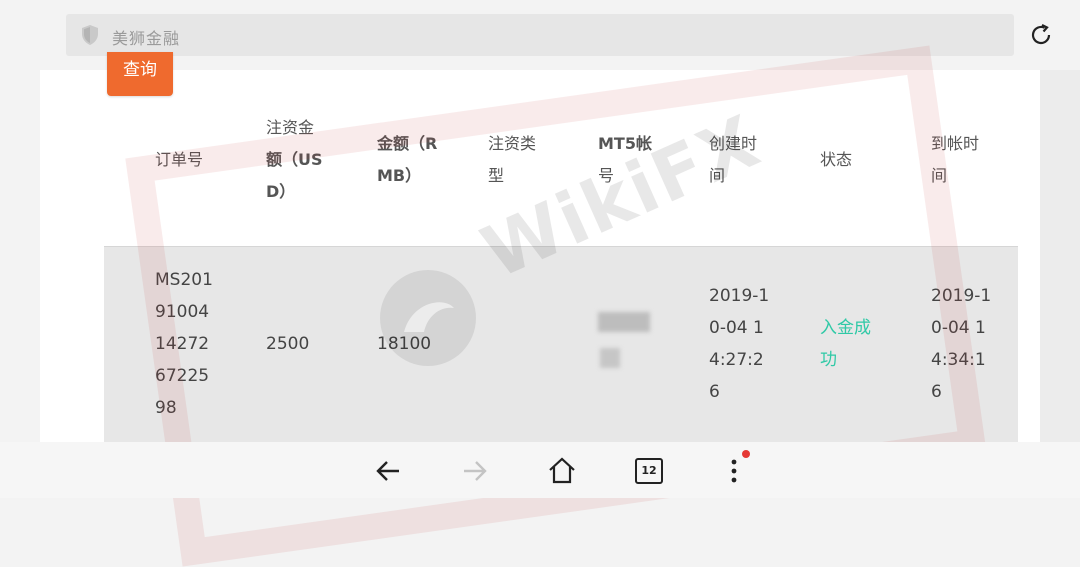  What do you see at coordinates (649, 471) in the screenshot?
I see `tabs-icon: 12` at bounding box center [649, 471].